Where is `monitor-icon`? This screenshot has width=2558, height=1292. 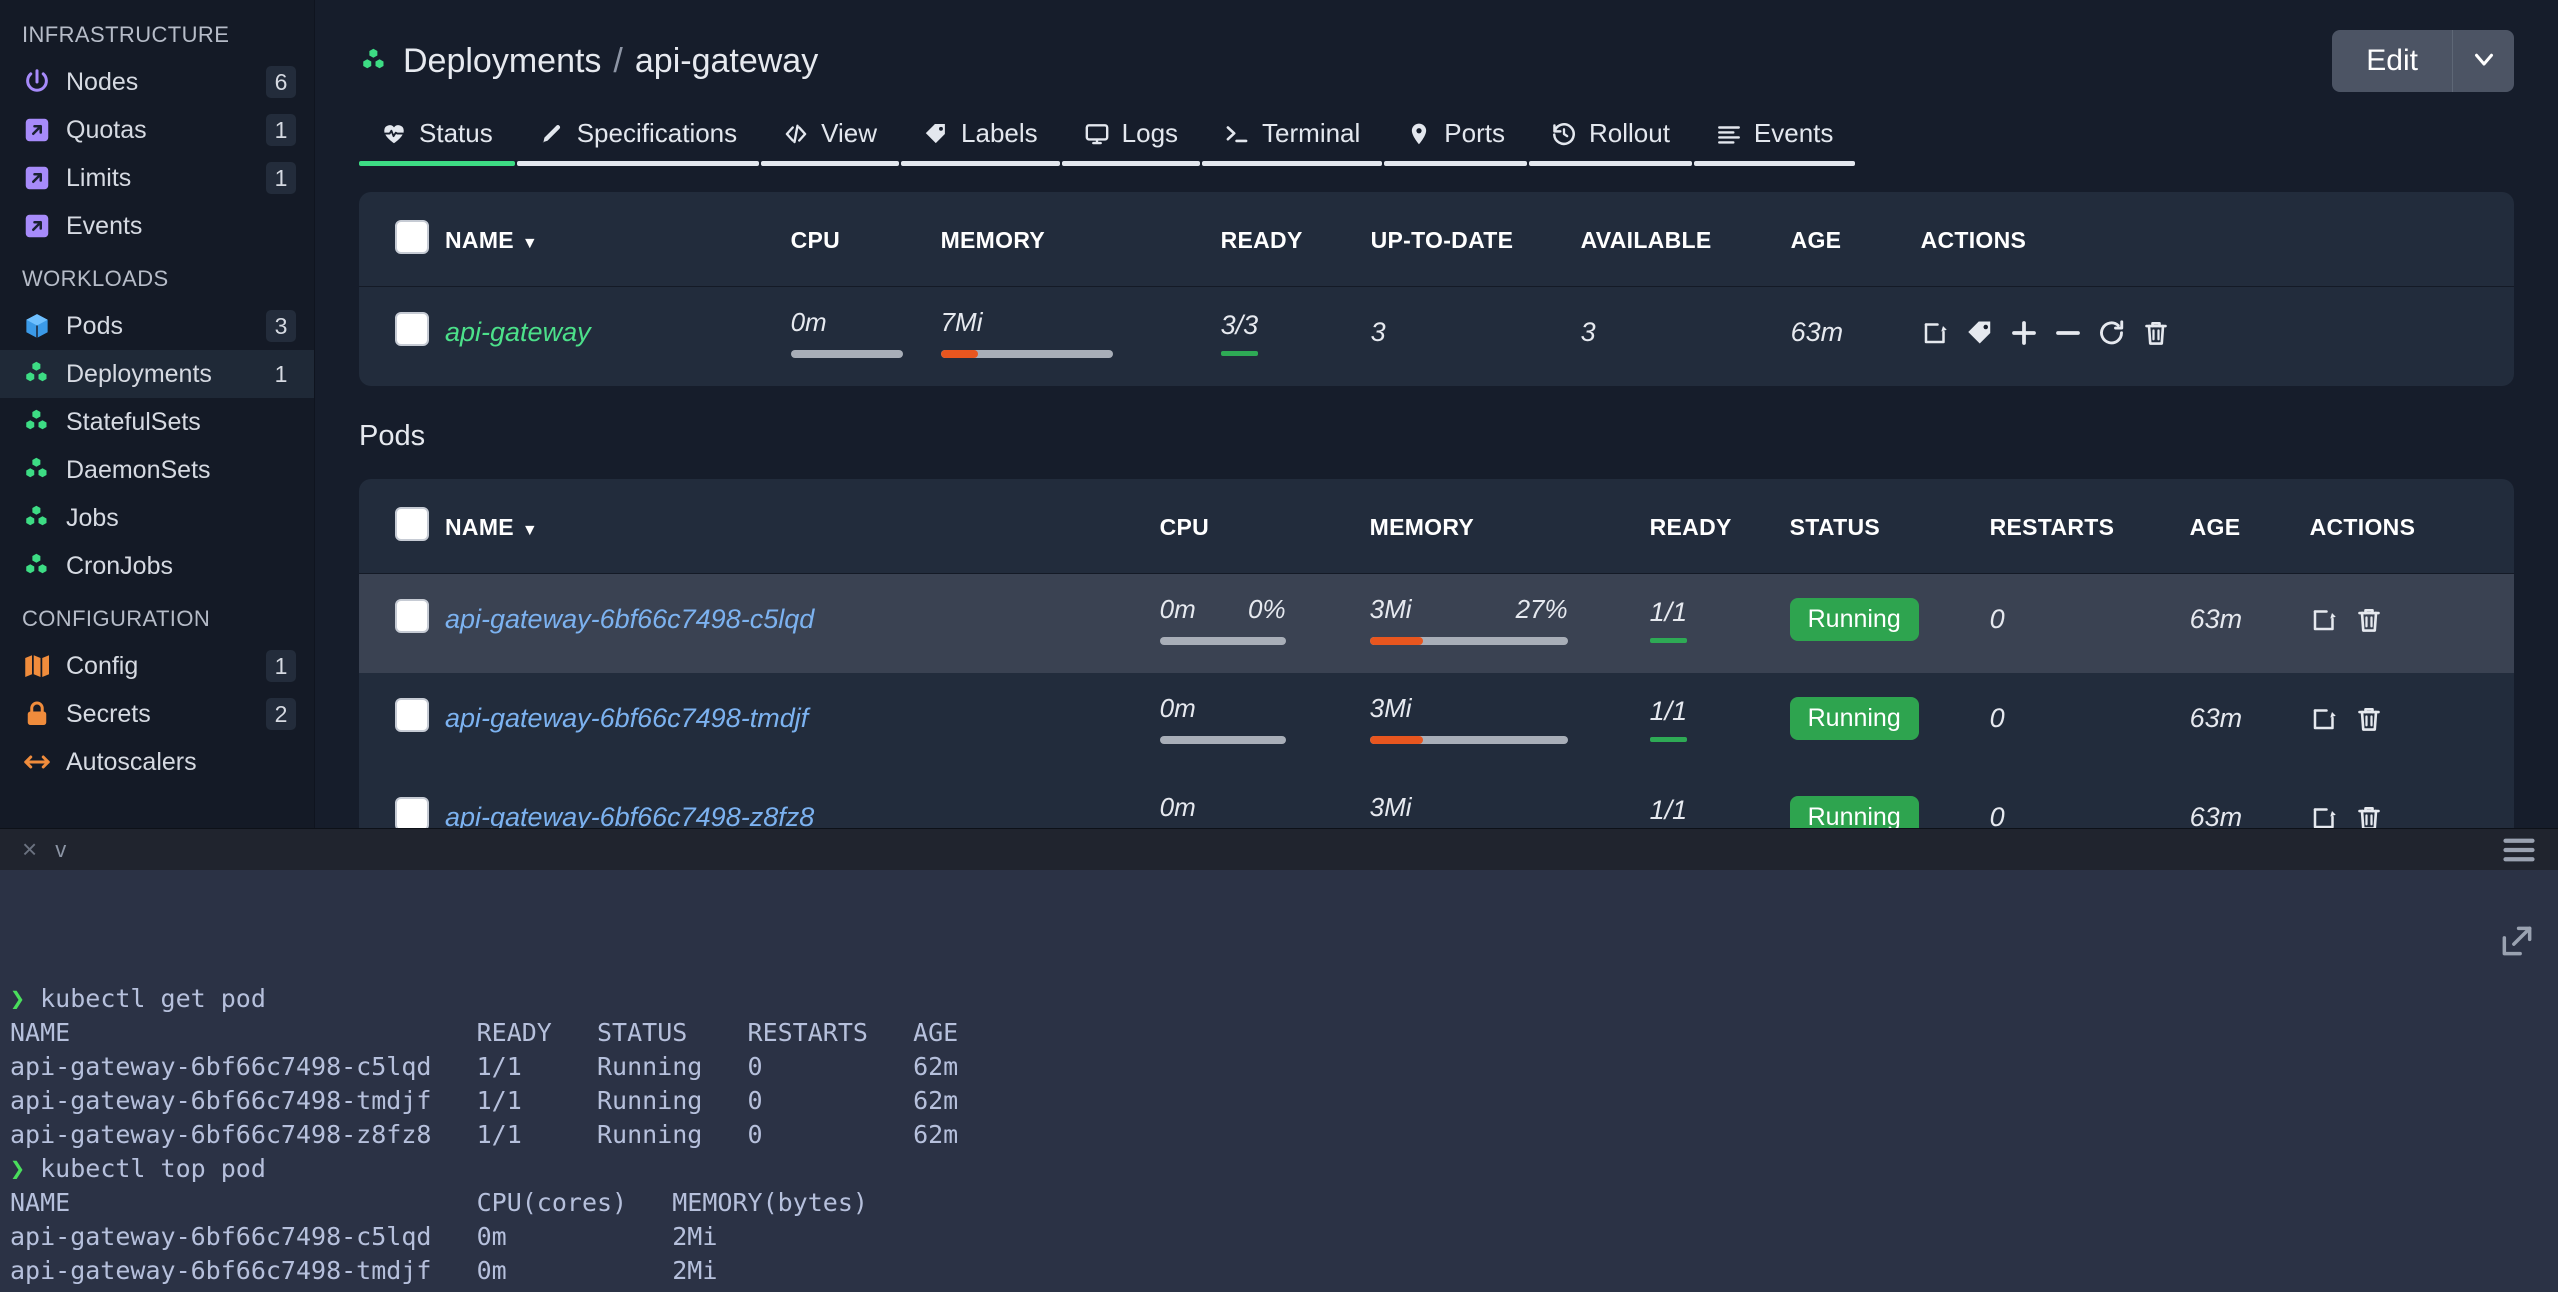
monitor-icon is located at coordinates (1097, 133).